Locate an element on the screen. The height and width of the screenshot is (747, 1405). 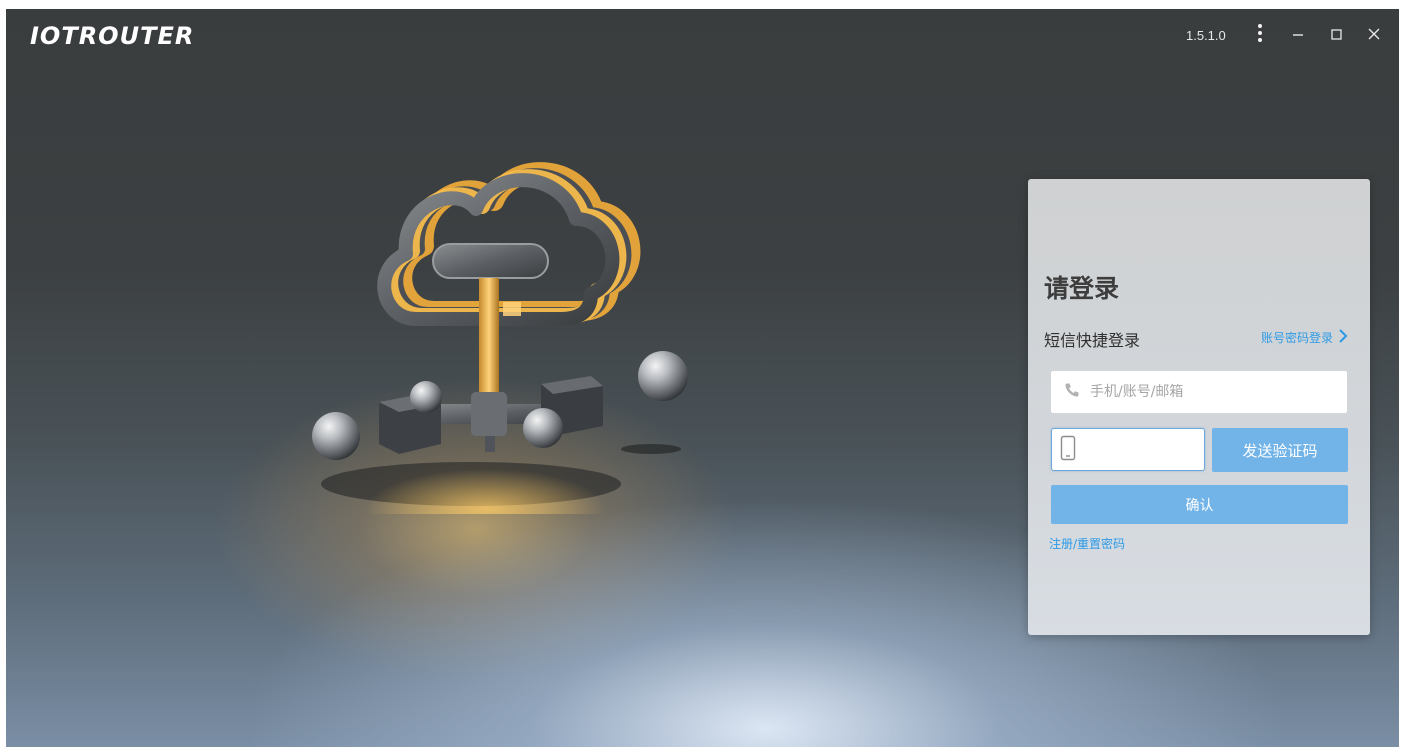
code-input is located at coordinates (1139, 449).